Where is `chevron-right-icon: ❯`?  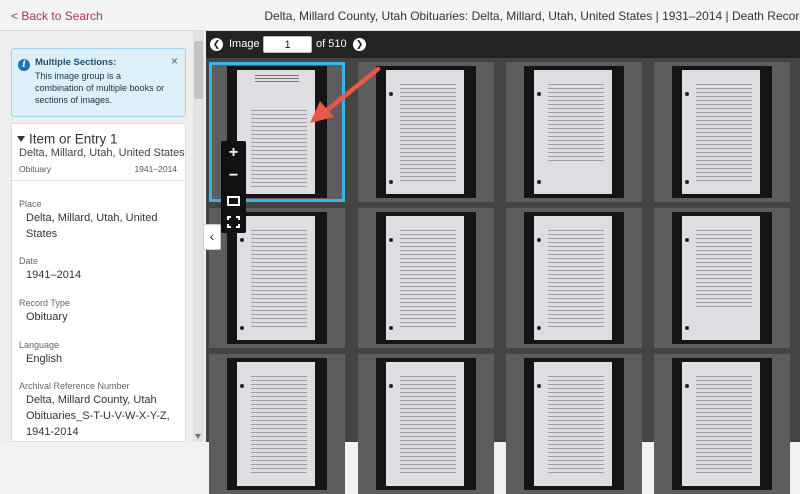
chevron-right-icon: ❯ is located at coordinates (359, 44).